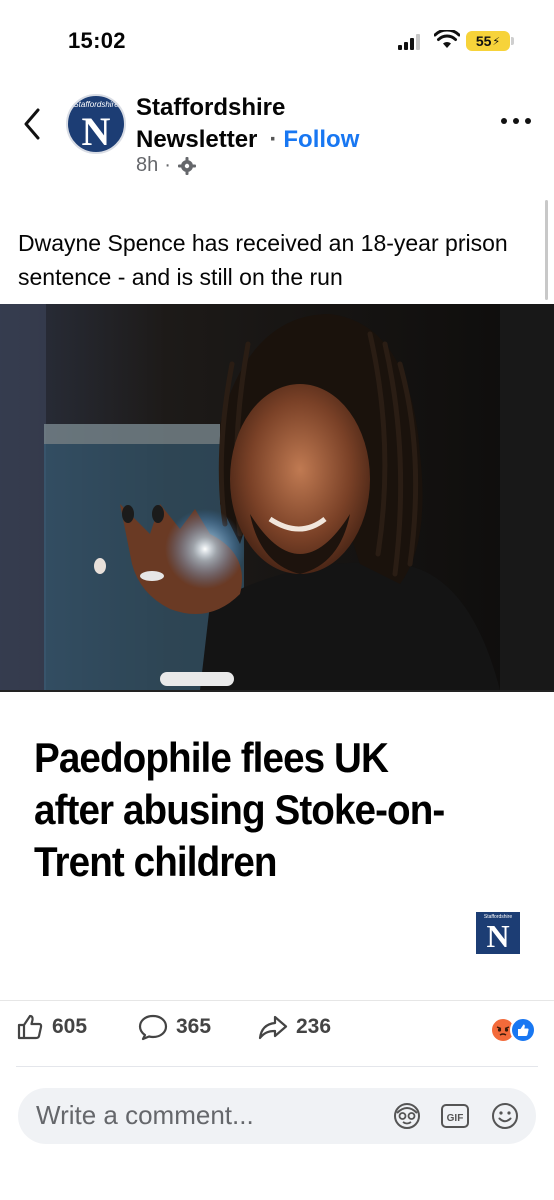 This screenshot has height=1200, width=554. I want to click on battery-cap, so click(512, 41).